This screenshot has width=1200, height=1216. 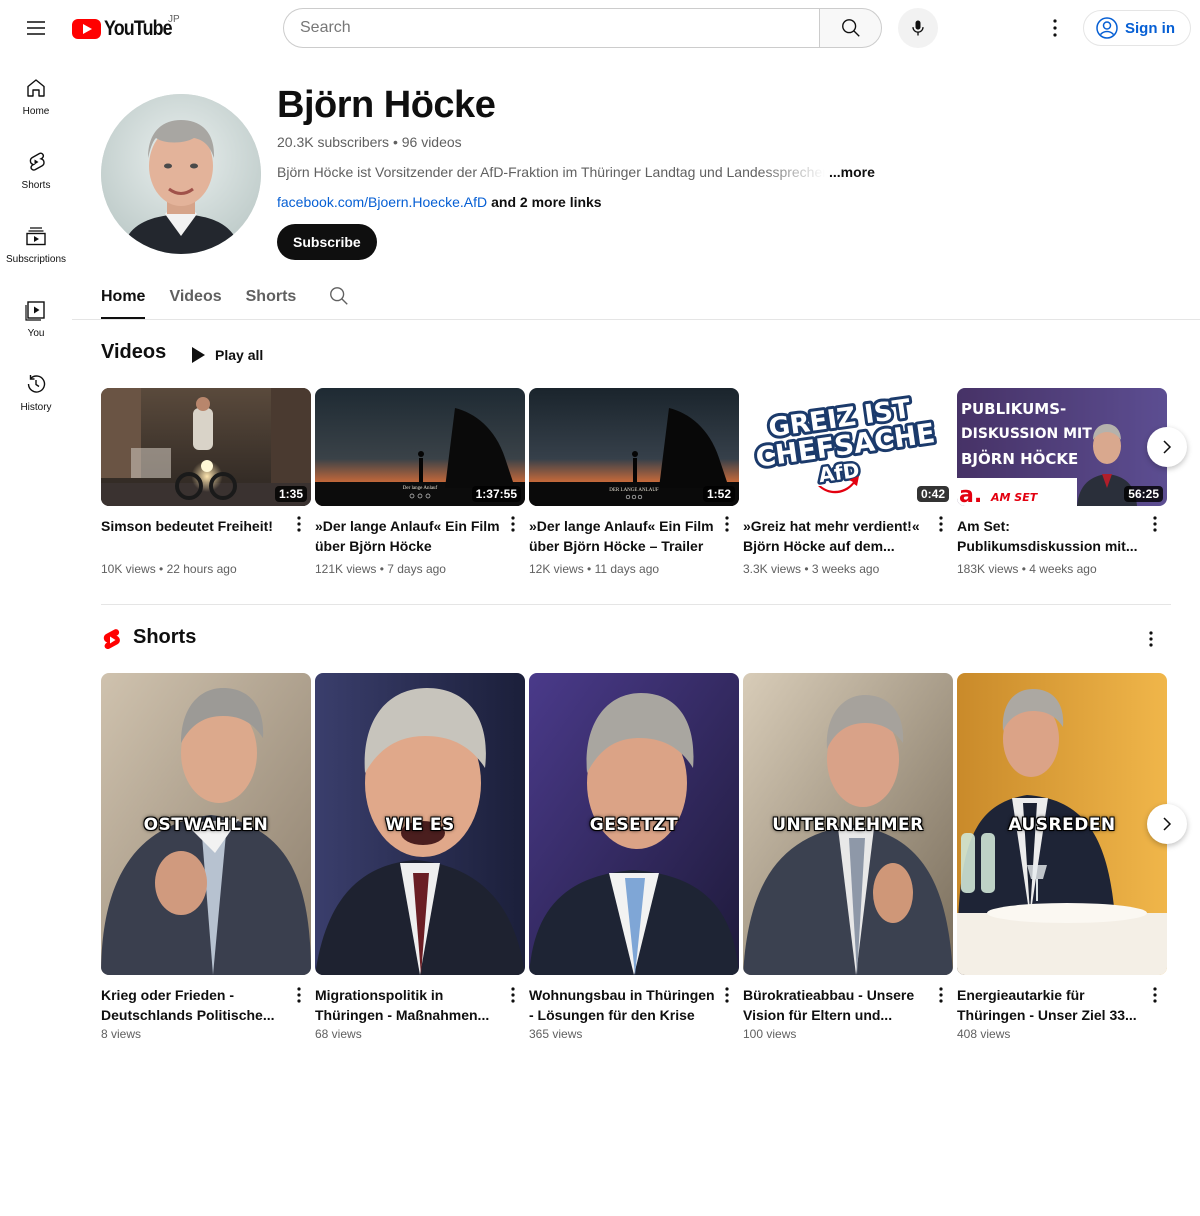 I want to click on video-meta: 183K views • 4 weeks ago, so click(x=1027, y=569).